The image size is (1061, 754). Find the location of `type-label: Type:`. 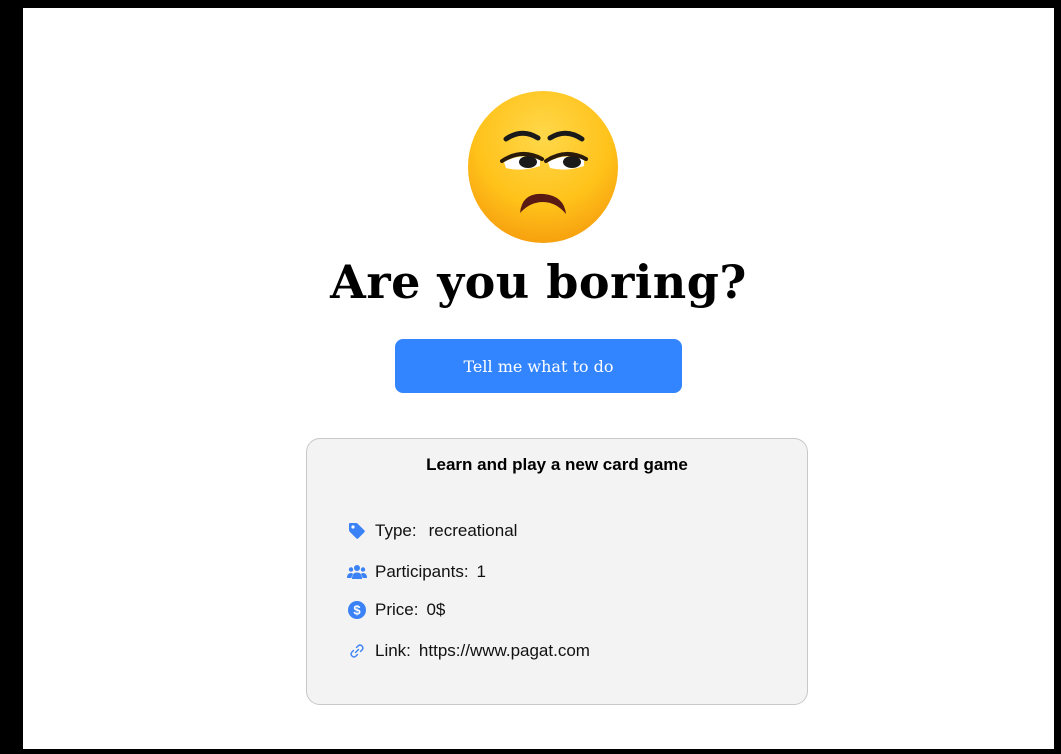

type-label: Type: is located at coordinates (396, 530).